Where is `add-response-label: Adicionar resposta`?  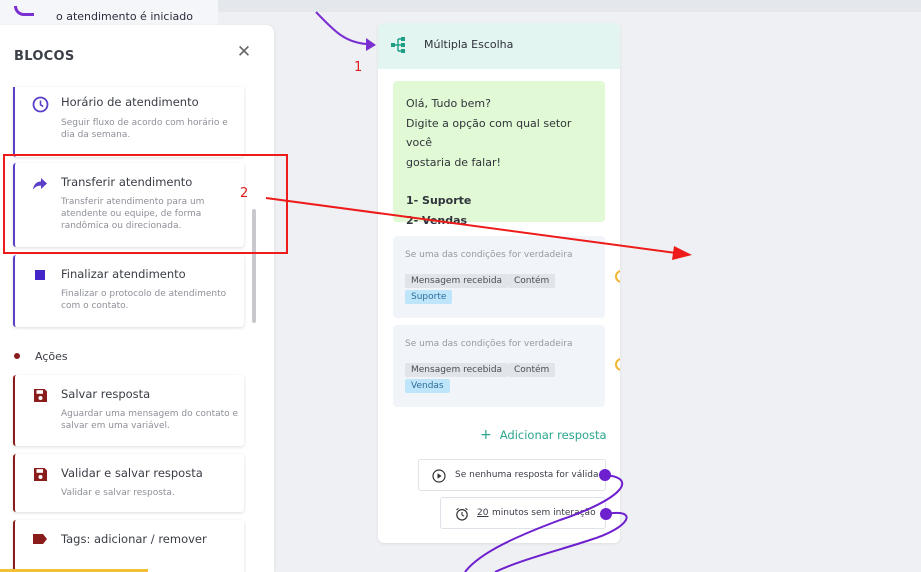
add-response-label: Adicionar resposta is located at coordinates (553, 435).